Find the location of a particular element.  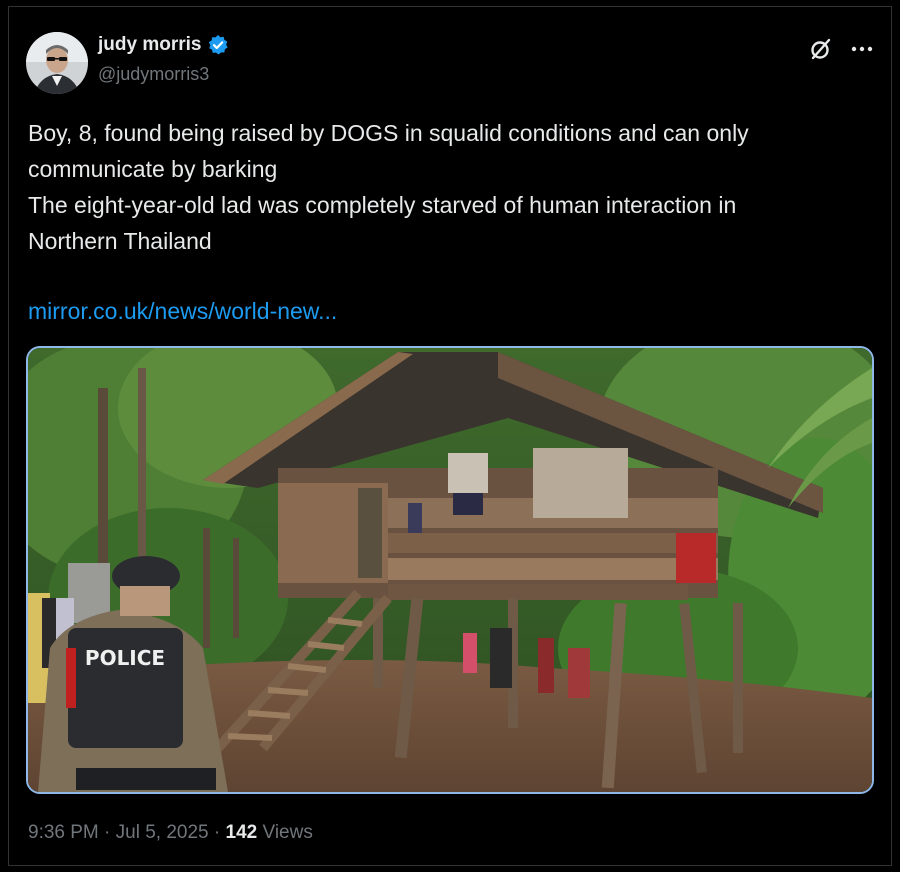

grok-icon is located at coordinates (821, 49).